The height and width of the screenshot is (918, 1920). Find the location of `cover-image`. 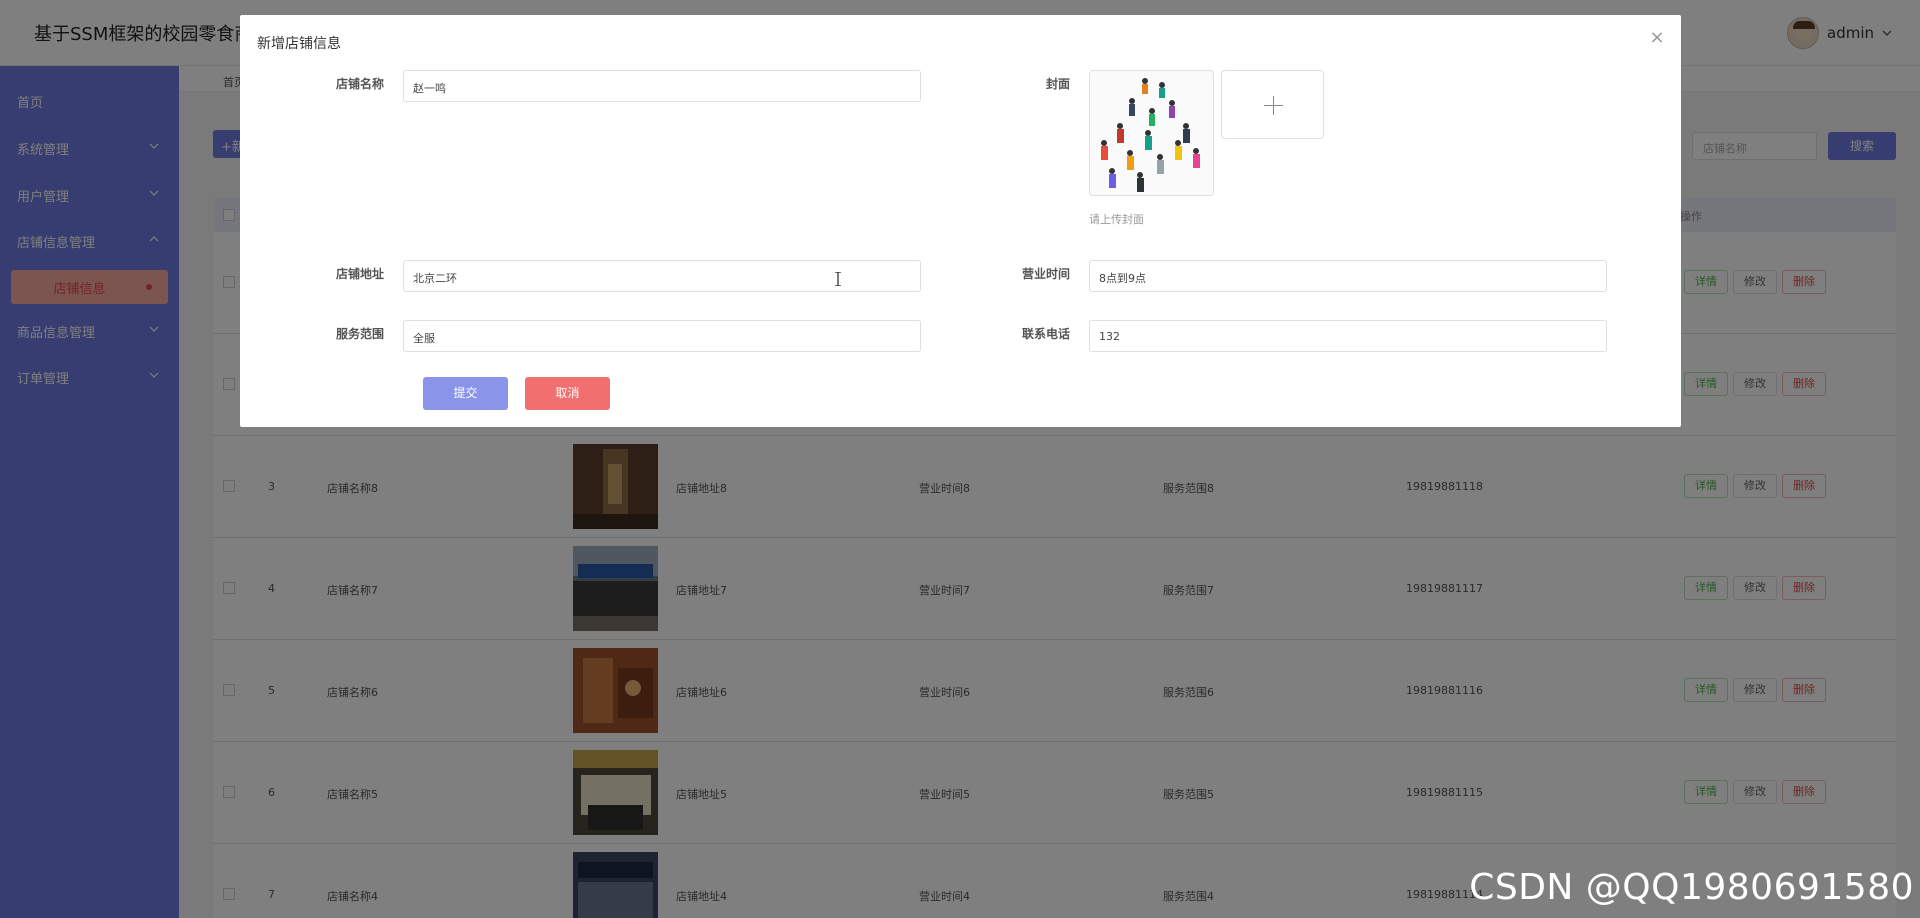

cover-image is located at coordinates (1151, 133).